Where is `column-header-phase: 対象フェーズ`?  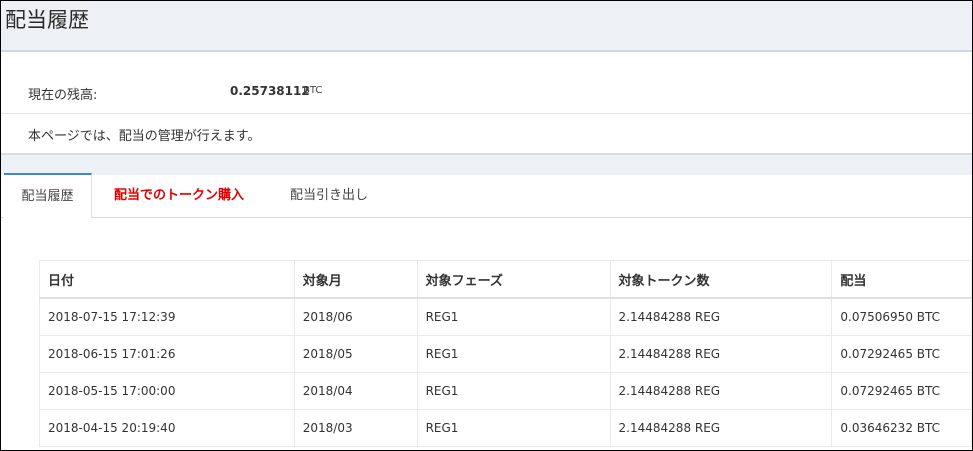
column-header-phase: 対象フェーズ is located at coordinates (513, 279).